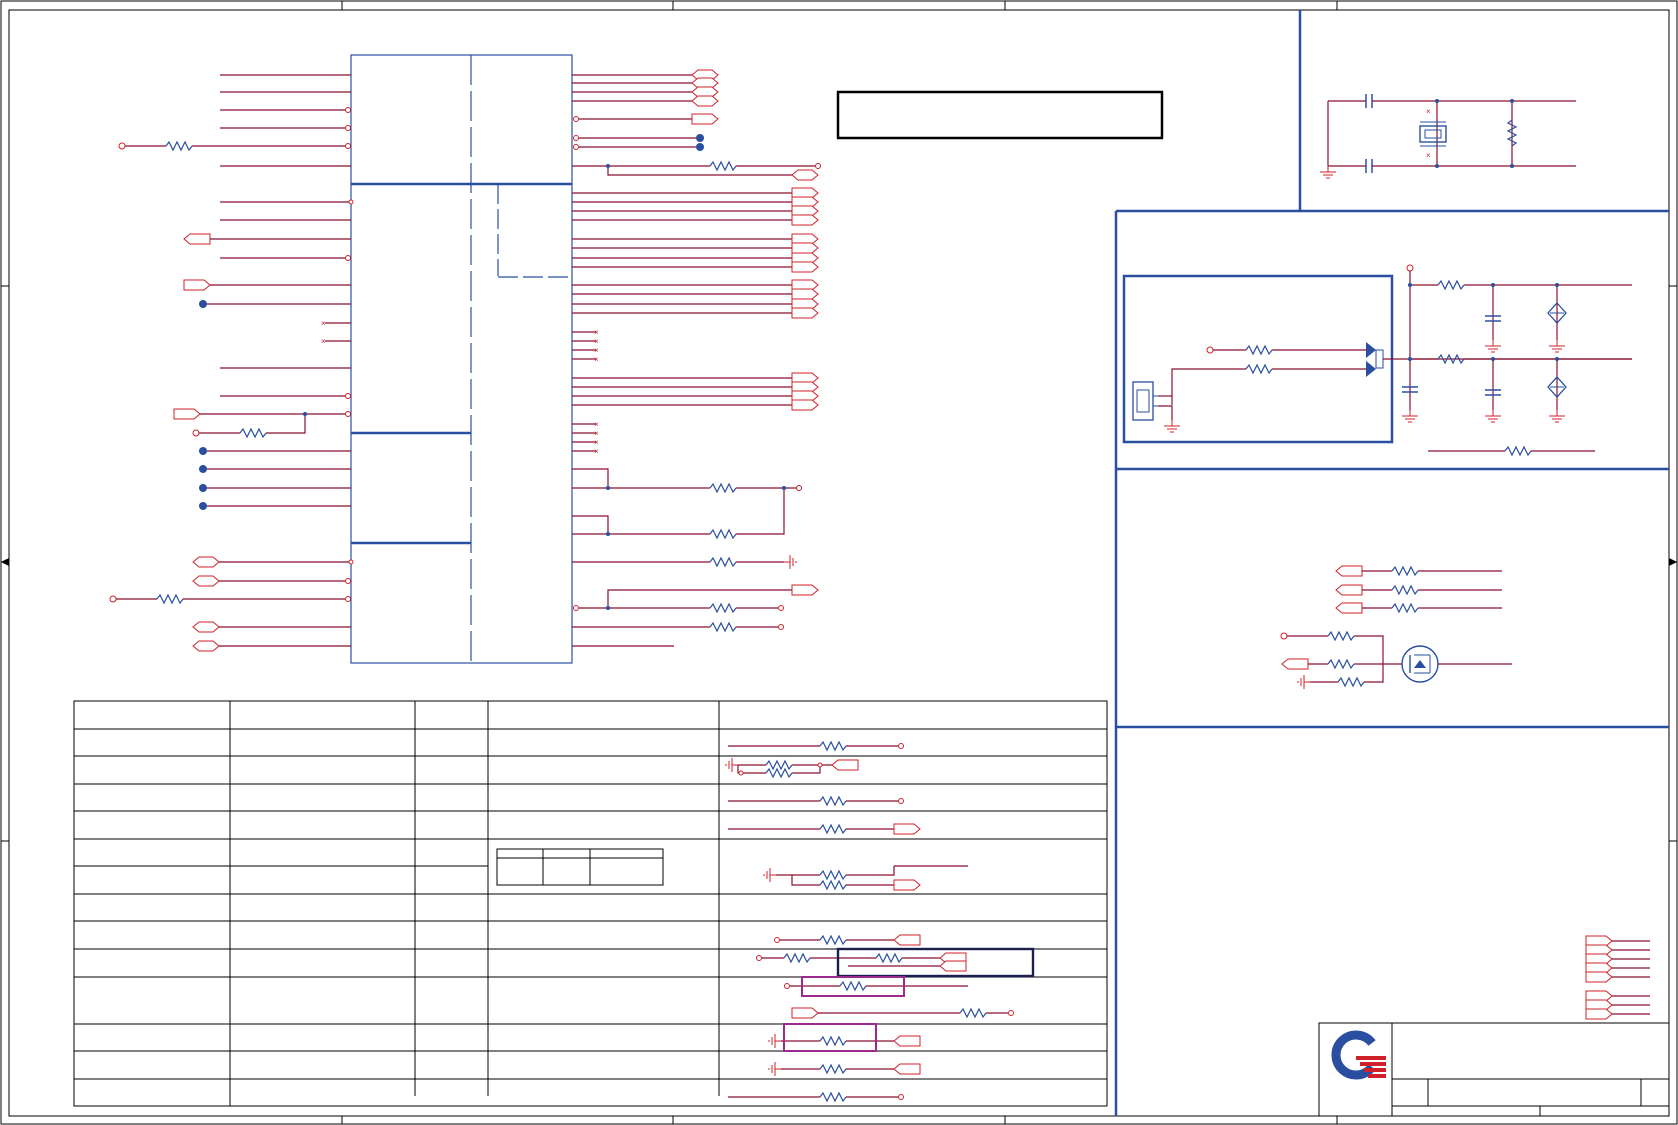 The height and width of the screenshot is (1125, 1678). What do you see at coordinates (231, 363) in the screenshot?
I see `ic-left-nets: × ×` at bounding box center [231, 363].